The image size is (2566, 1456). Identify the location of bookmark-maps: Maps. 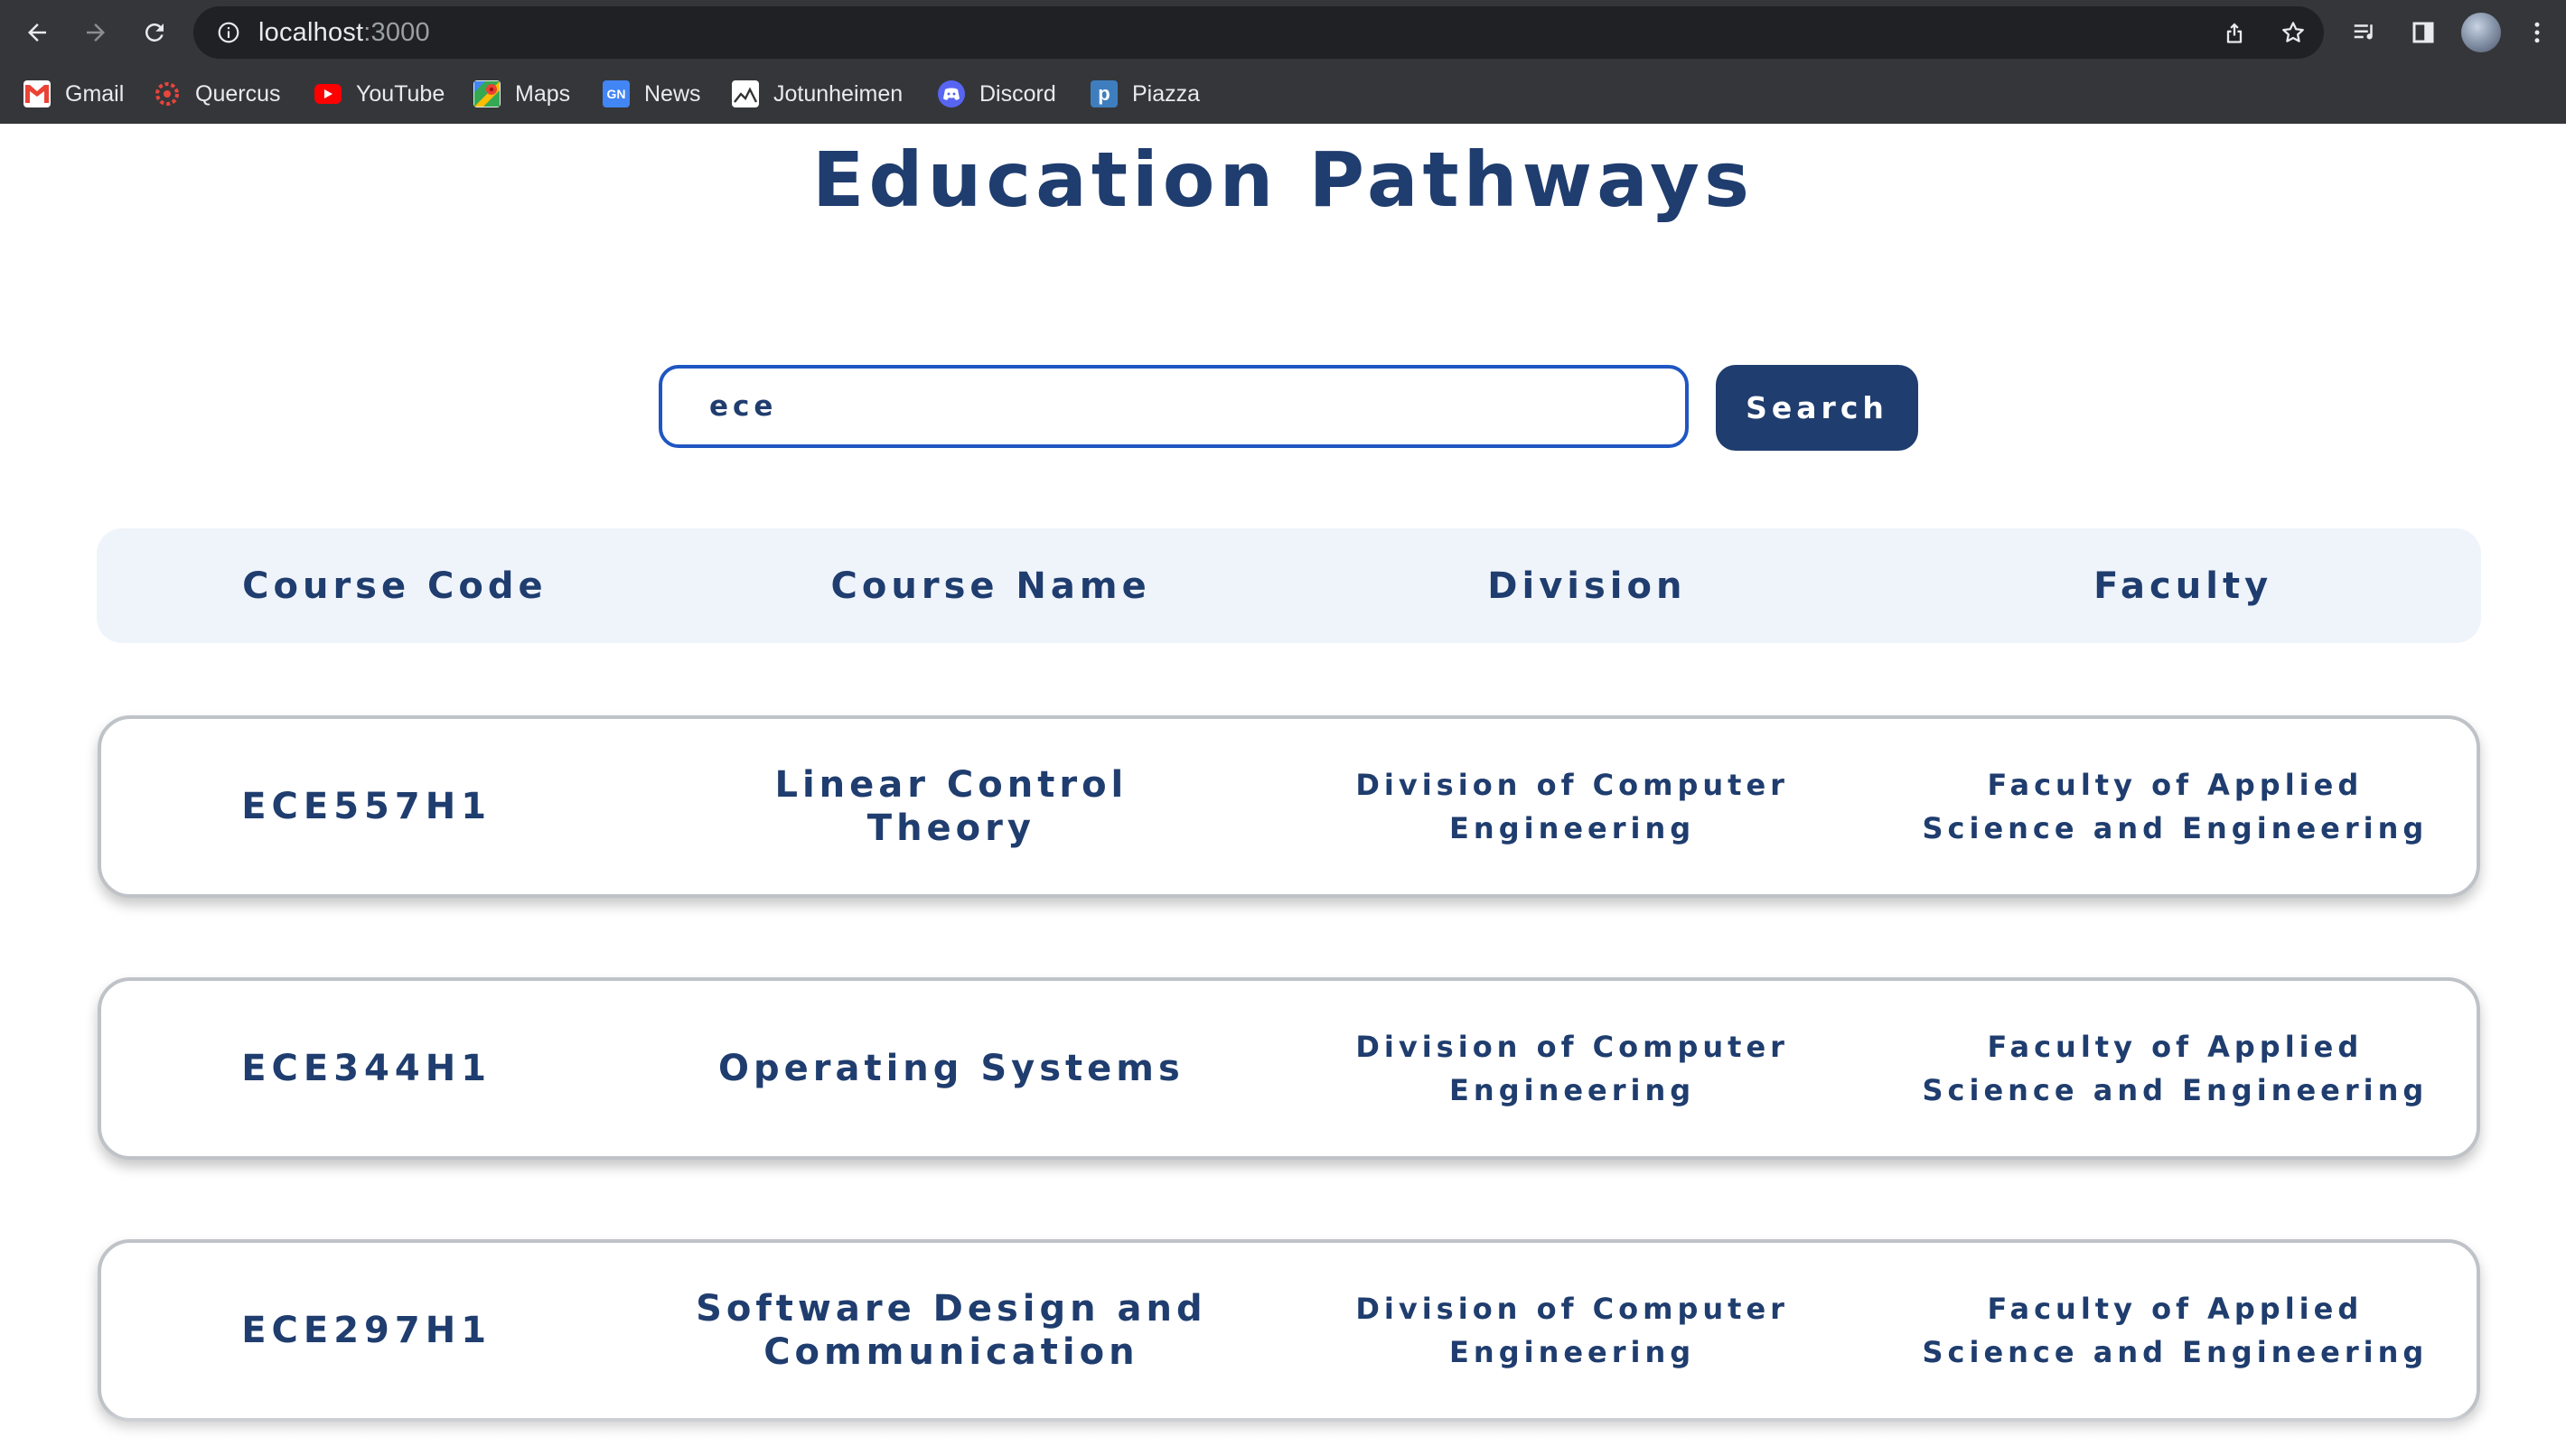
(521, 94).